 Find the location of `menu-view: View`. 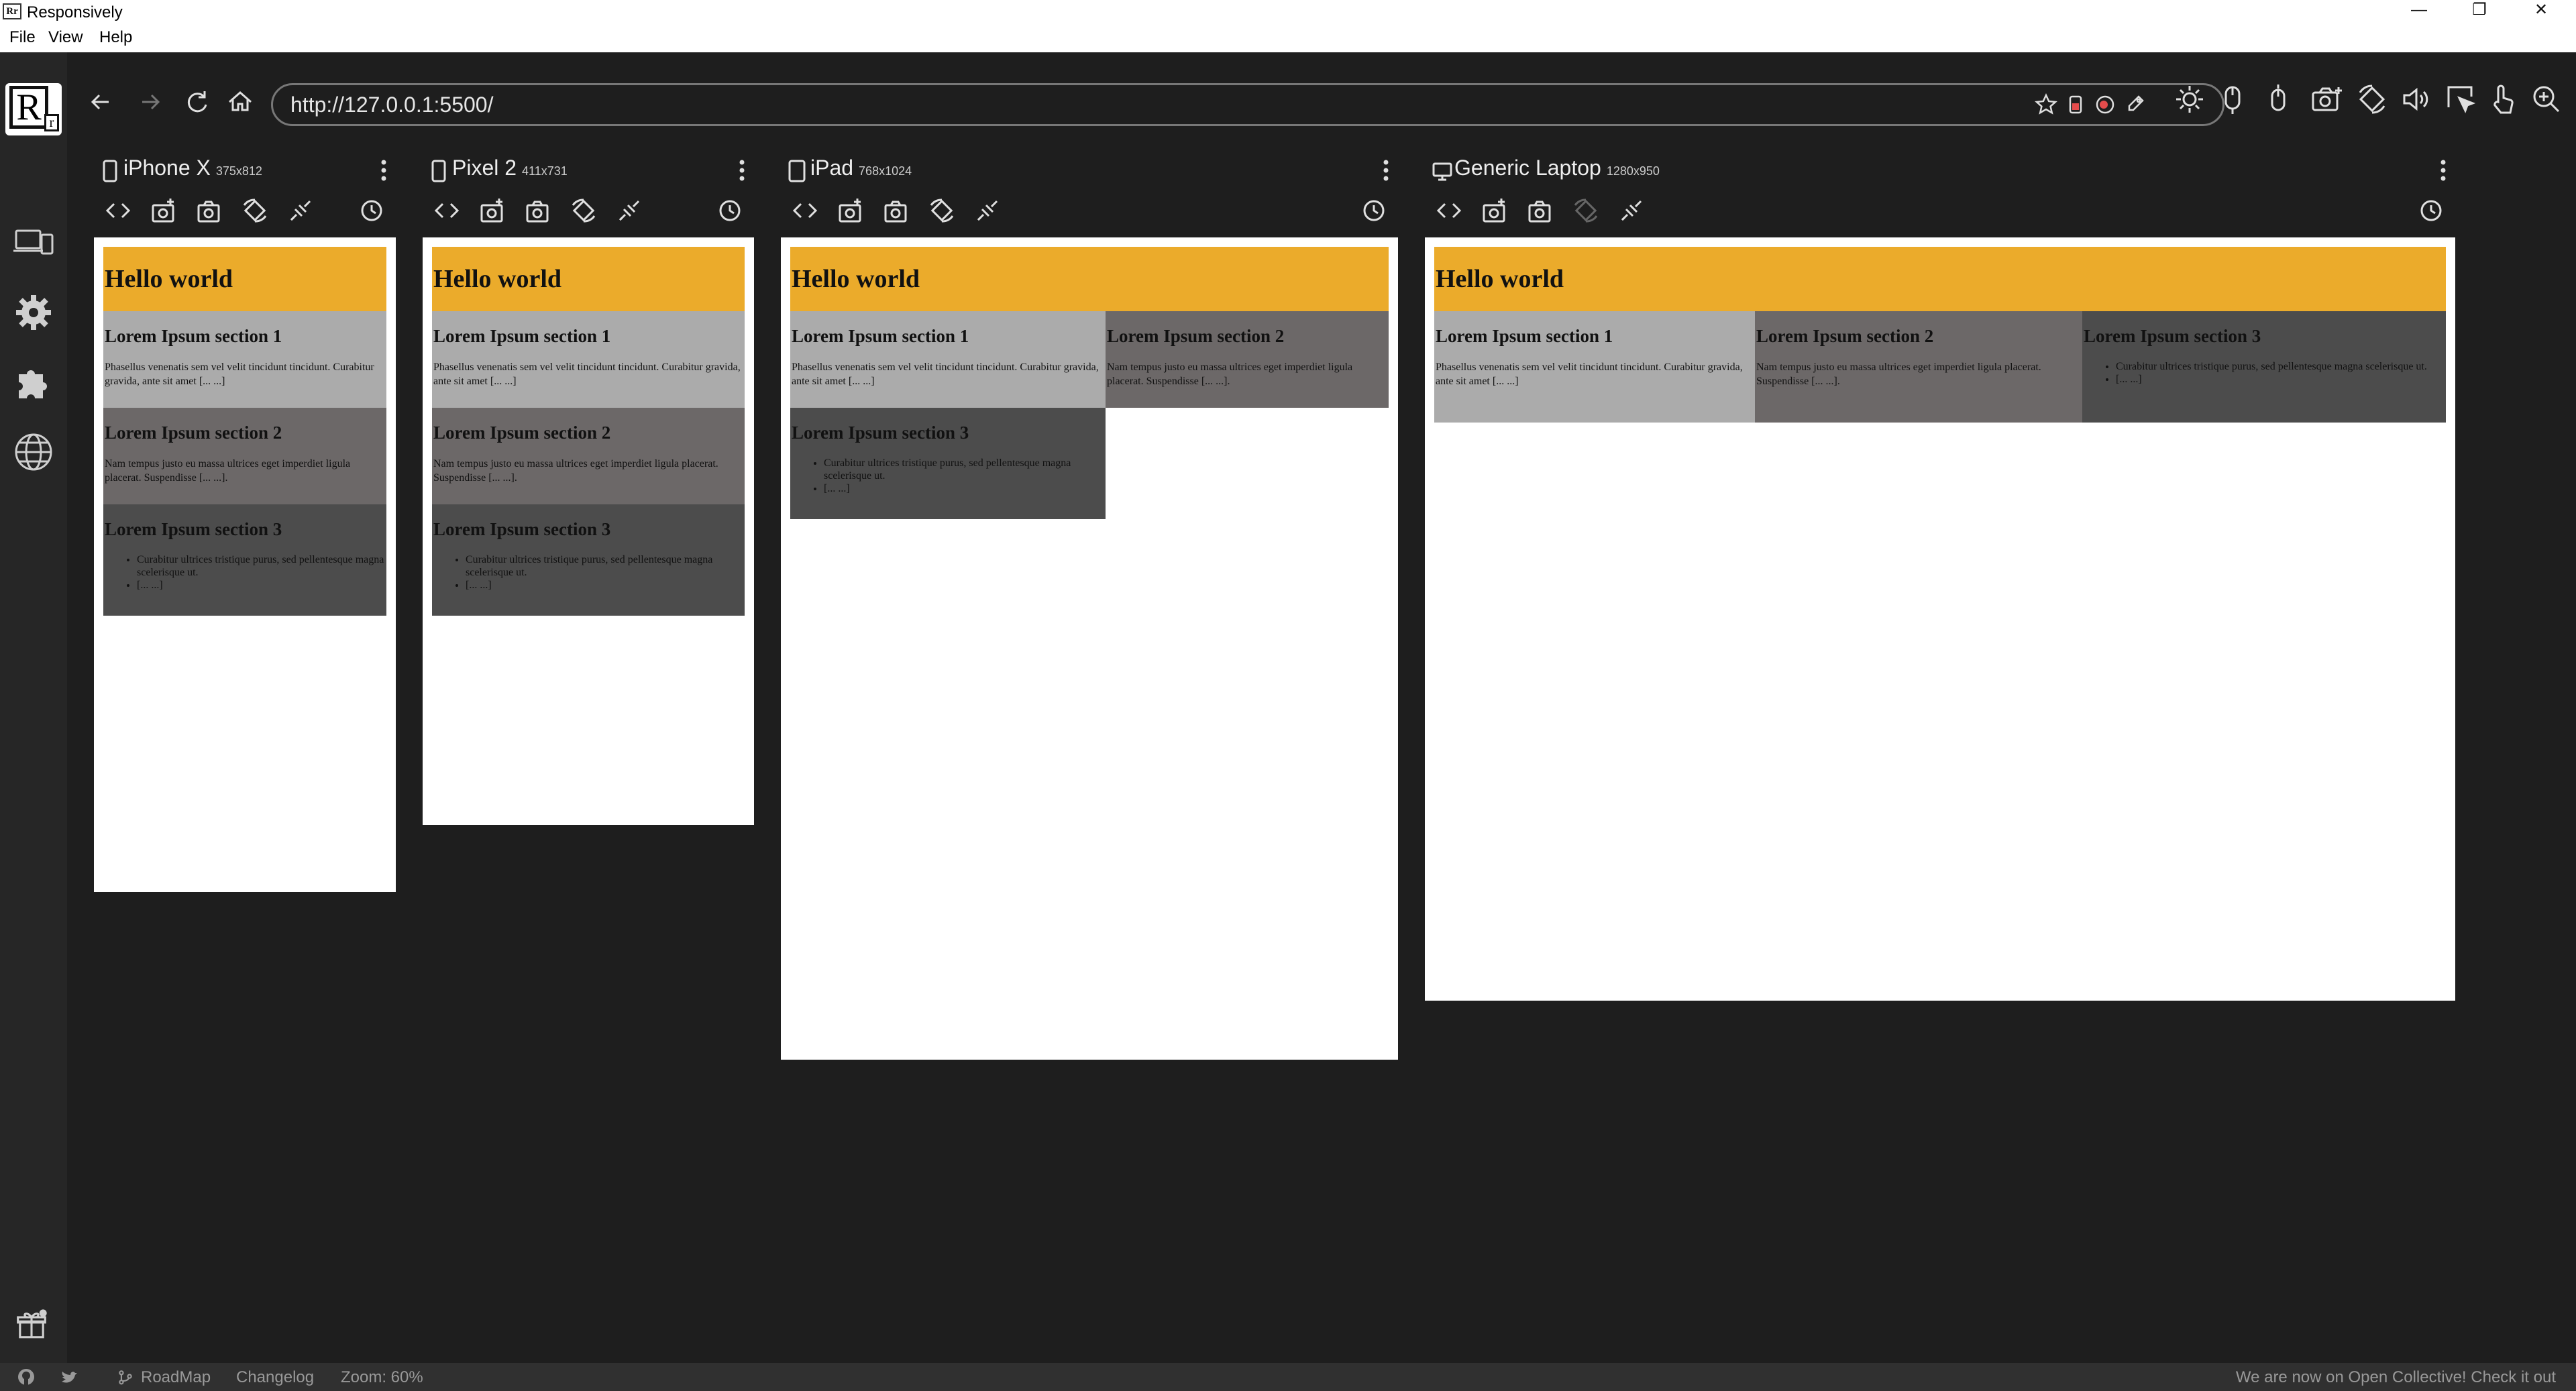

menu-view: View is located at coordinates (65, 37).